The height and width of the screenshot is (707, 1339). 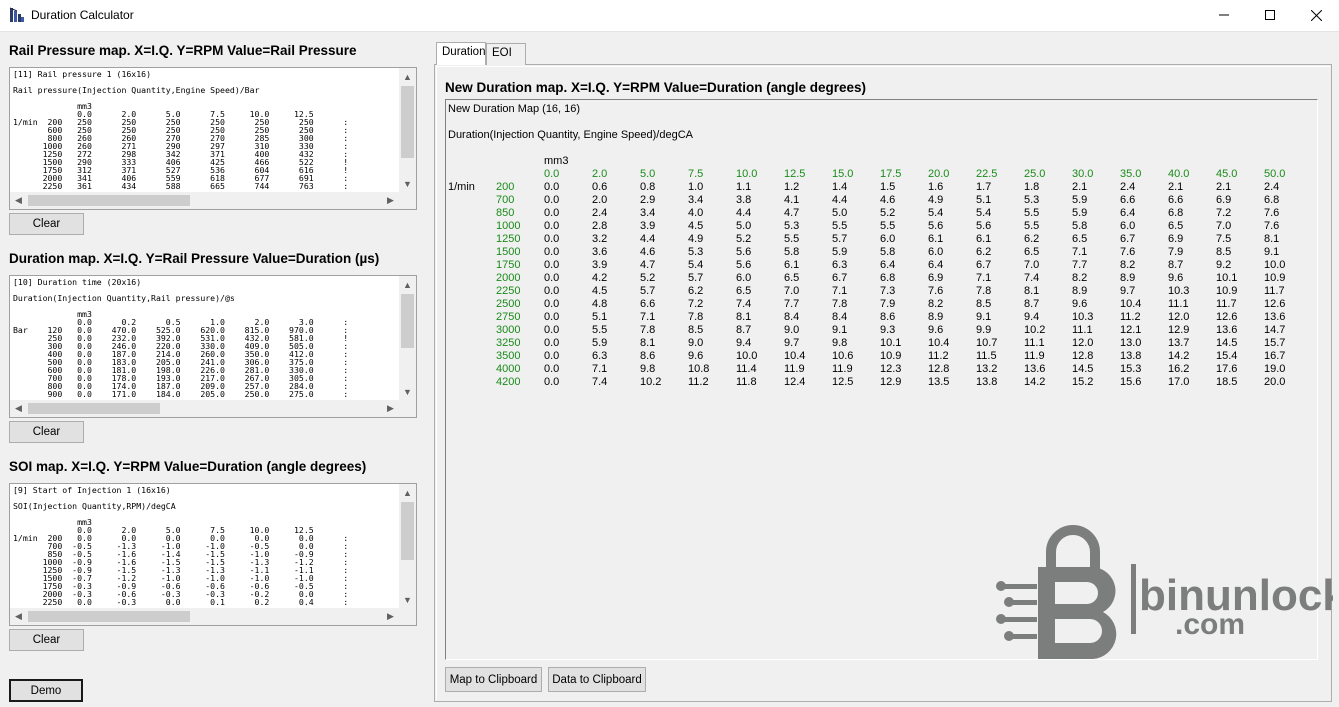 I want to click on grid-cell: 13.6, so click(x=1226, y=330).